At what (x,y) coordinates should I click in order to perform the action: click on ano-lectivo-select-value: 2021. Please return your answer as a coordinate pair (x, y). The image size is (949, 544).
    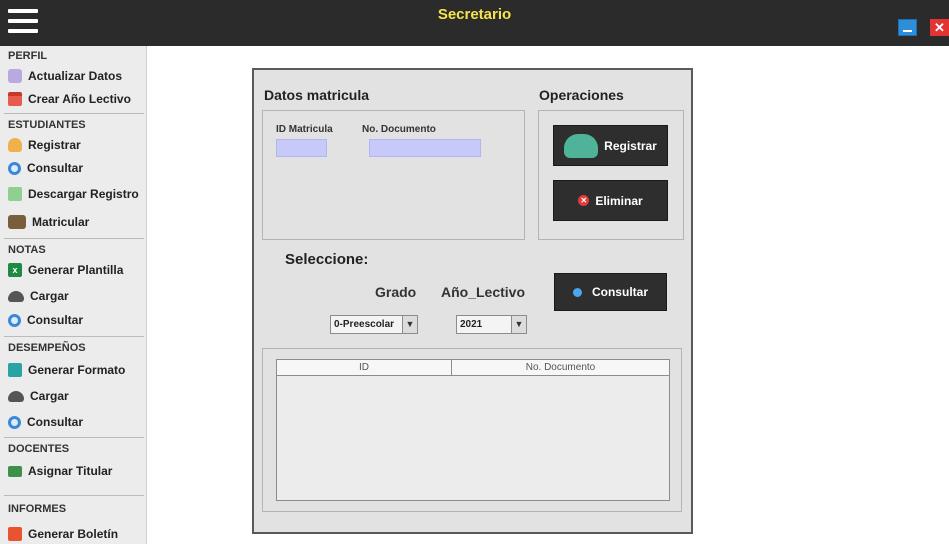
    Looking at the image, I should click on (471, 324).